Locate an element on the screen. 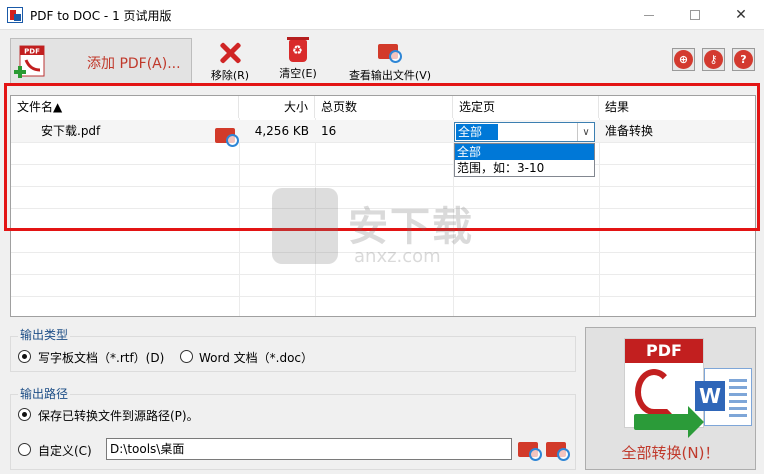 The height and width of the screenshot is (474, 764). header-pages: 总页数 is located at coordinates (384, 107).